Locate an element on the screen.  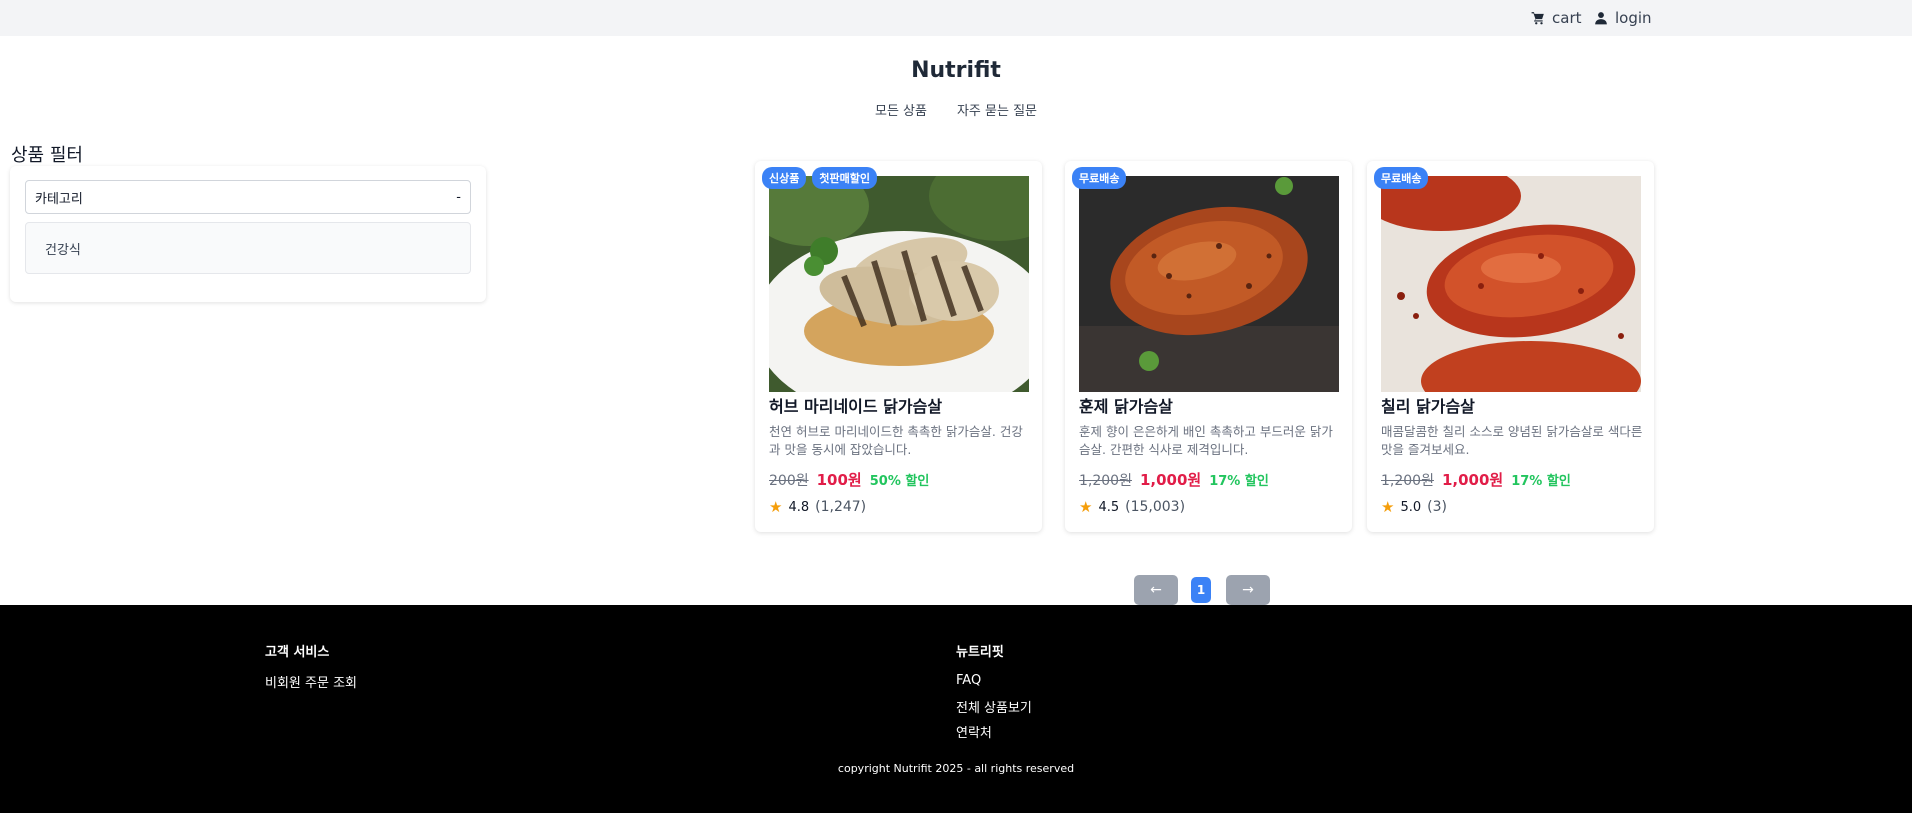
cart-link: cart is located at coordinates (1556, 18).